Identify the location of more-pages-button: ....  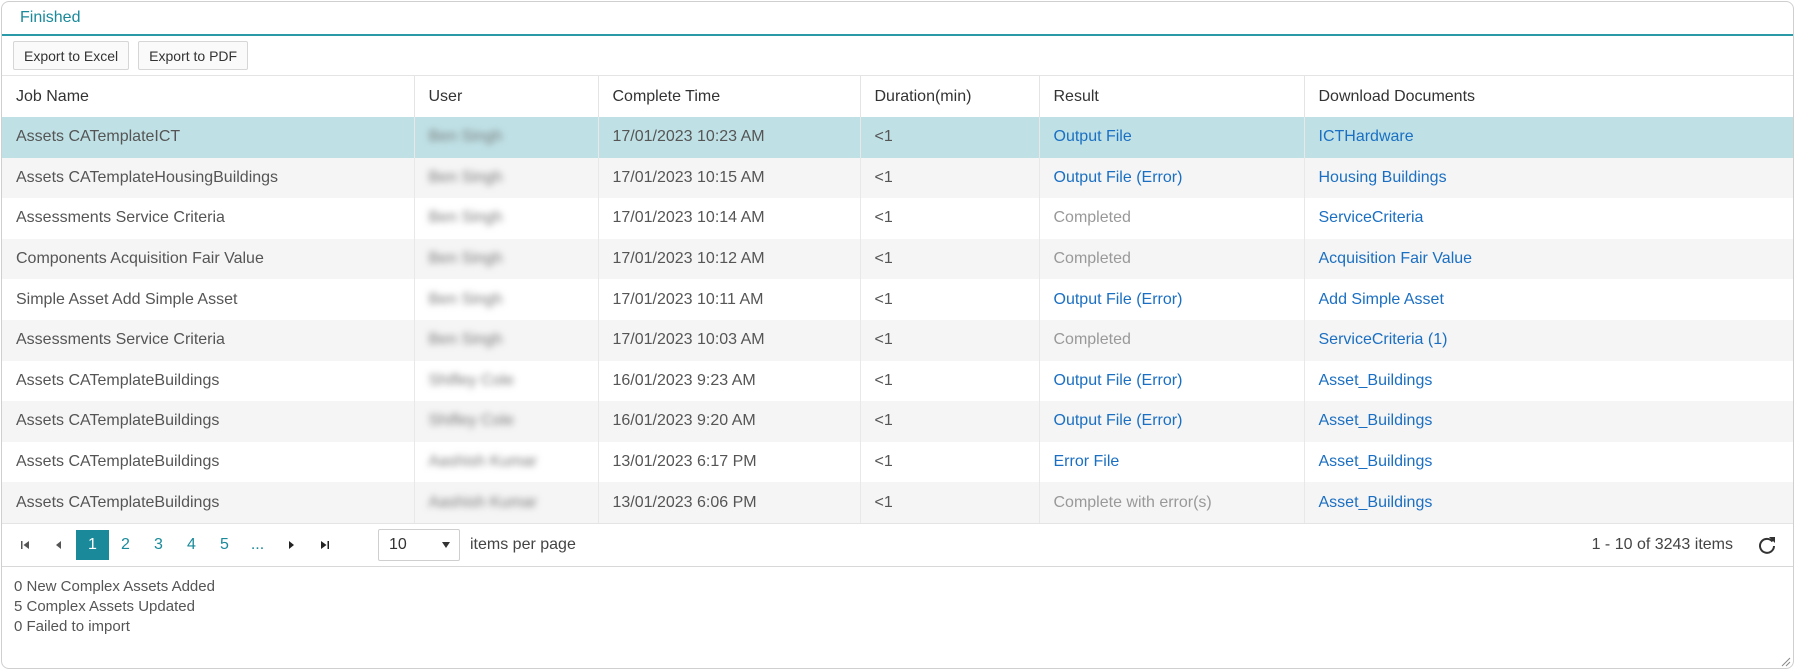
(257, 545).